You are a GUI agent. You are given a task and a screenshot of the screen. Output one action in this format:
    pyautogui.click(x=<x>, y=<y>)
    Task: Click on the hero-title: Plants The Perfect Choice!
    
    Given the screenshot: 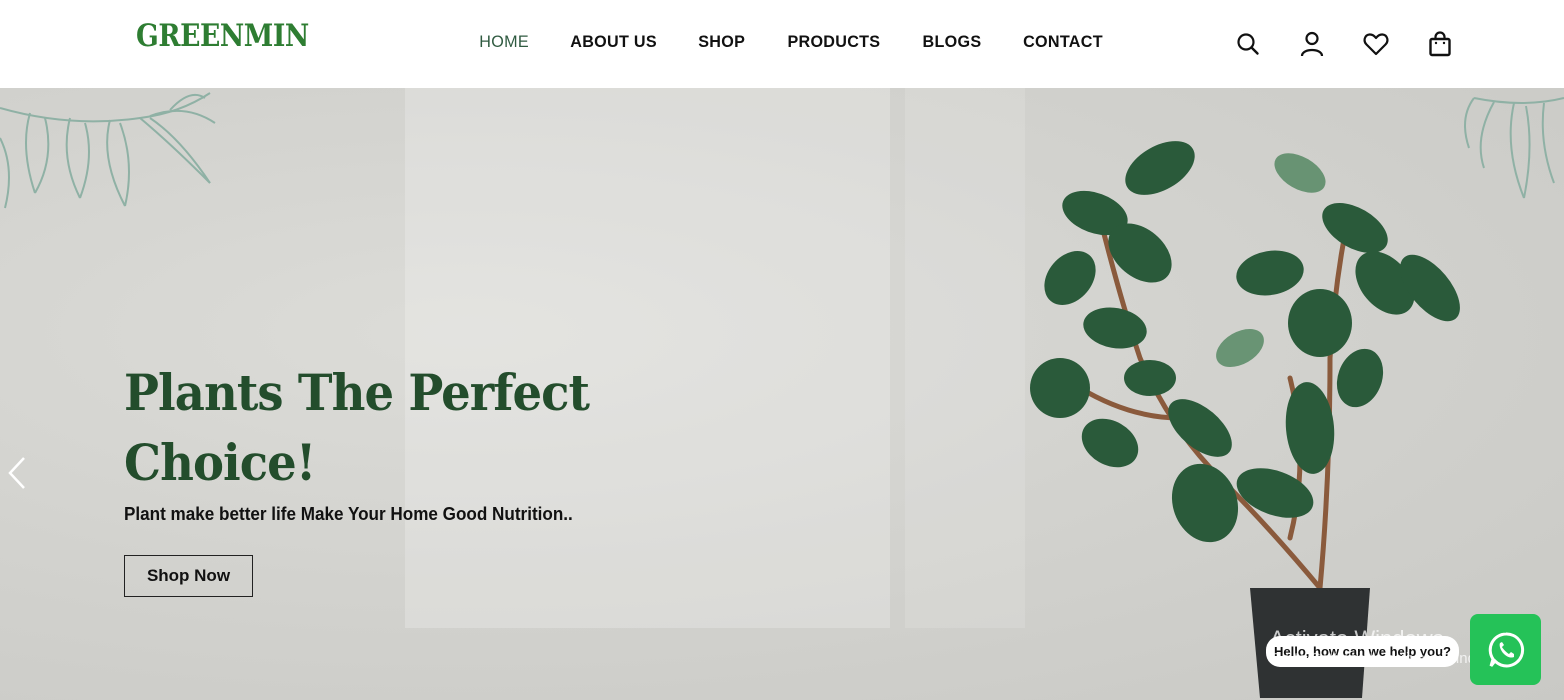 What is the action you would take?
    pyautogui.click(x=357, y=428)
    